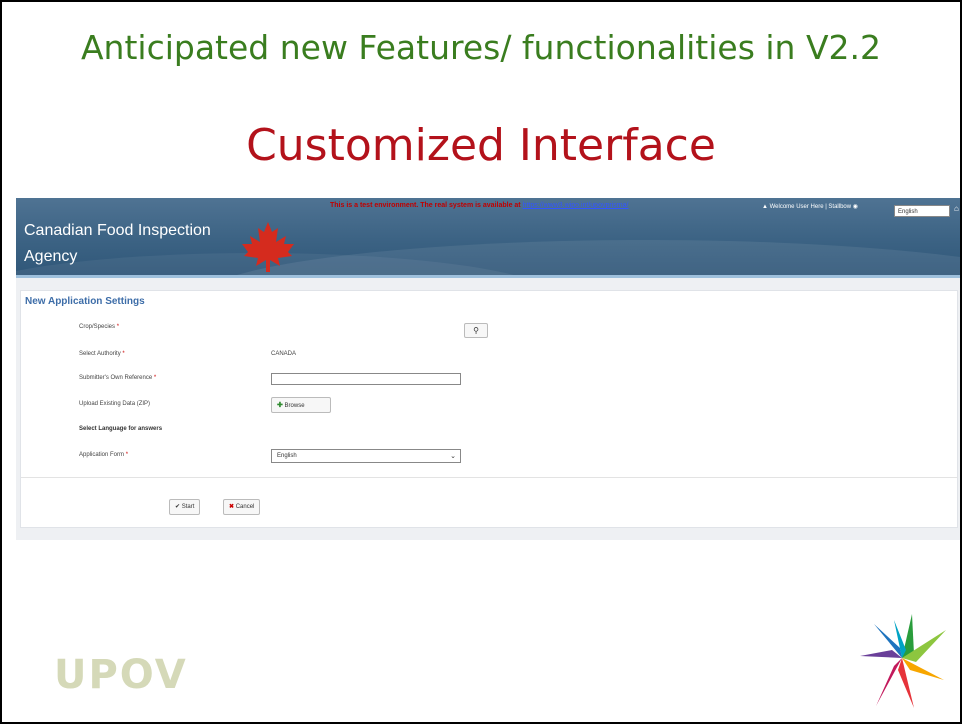  What do you see at coordinates (242, 507) in the screenshot?
I see `cancel-button: ✖ Cancel` at bounding box center [242, 507].